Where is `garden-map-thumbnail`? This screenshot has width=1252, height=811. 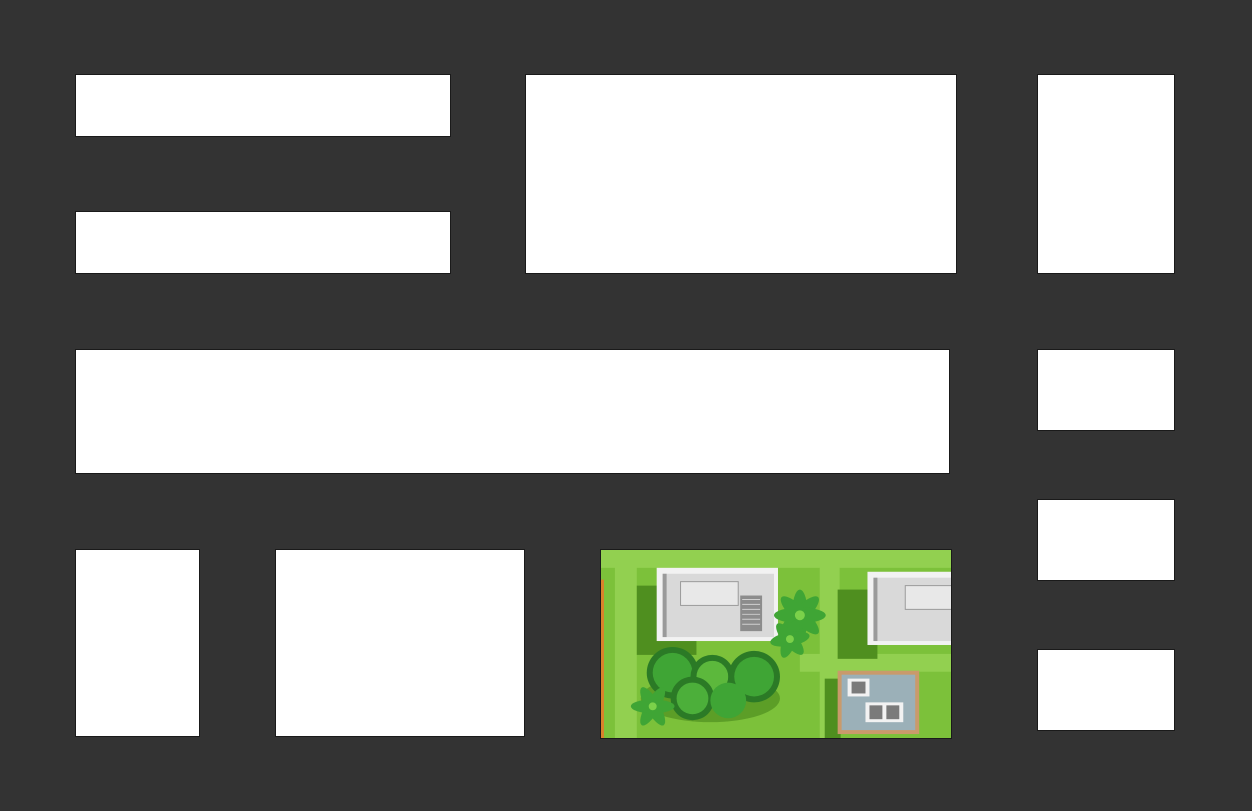
garden-map-thumbnail is located at coordinates (776, 644).